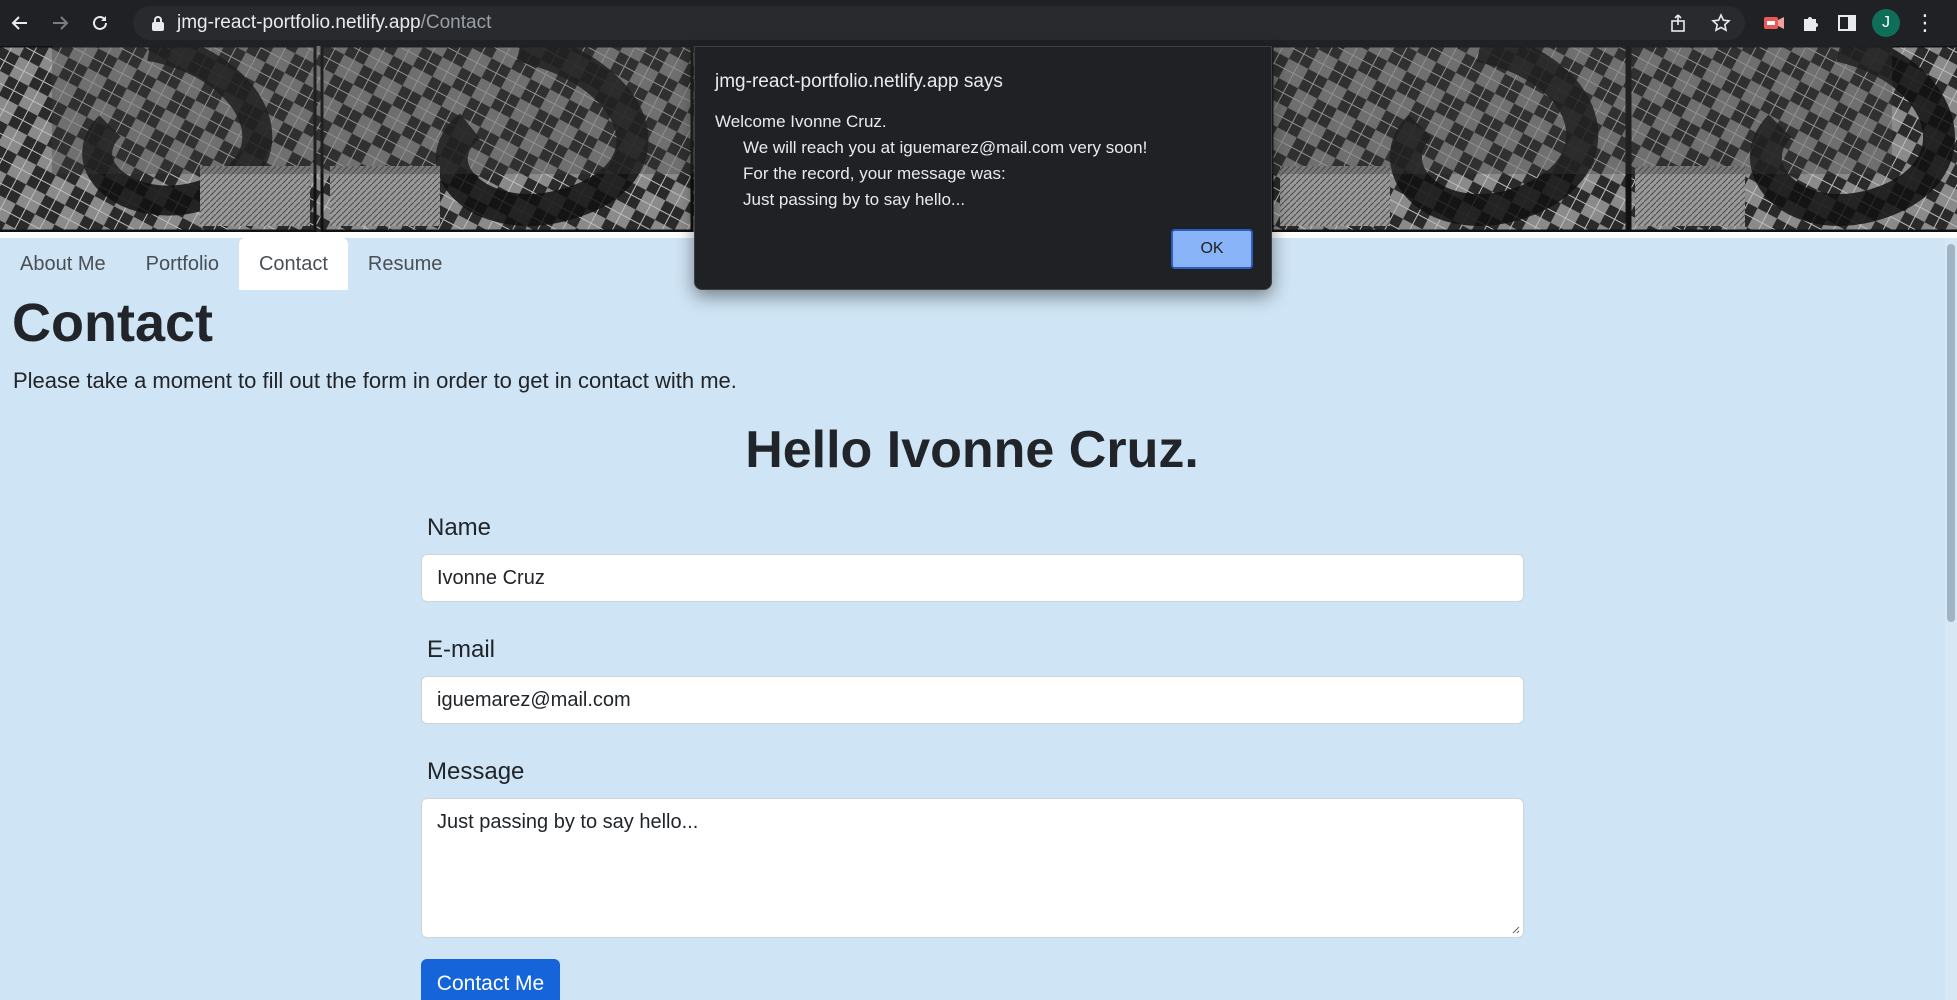 This screenshot has width=1957, height=1000. Describe the element at coordinates (459, 527) in the screenshot. I see `name-label: Name` at that location.